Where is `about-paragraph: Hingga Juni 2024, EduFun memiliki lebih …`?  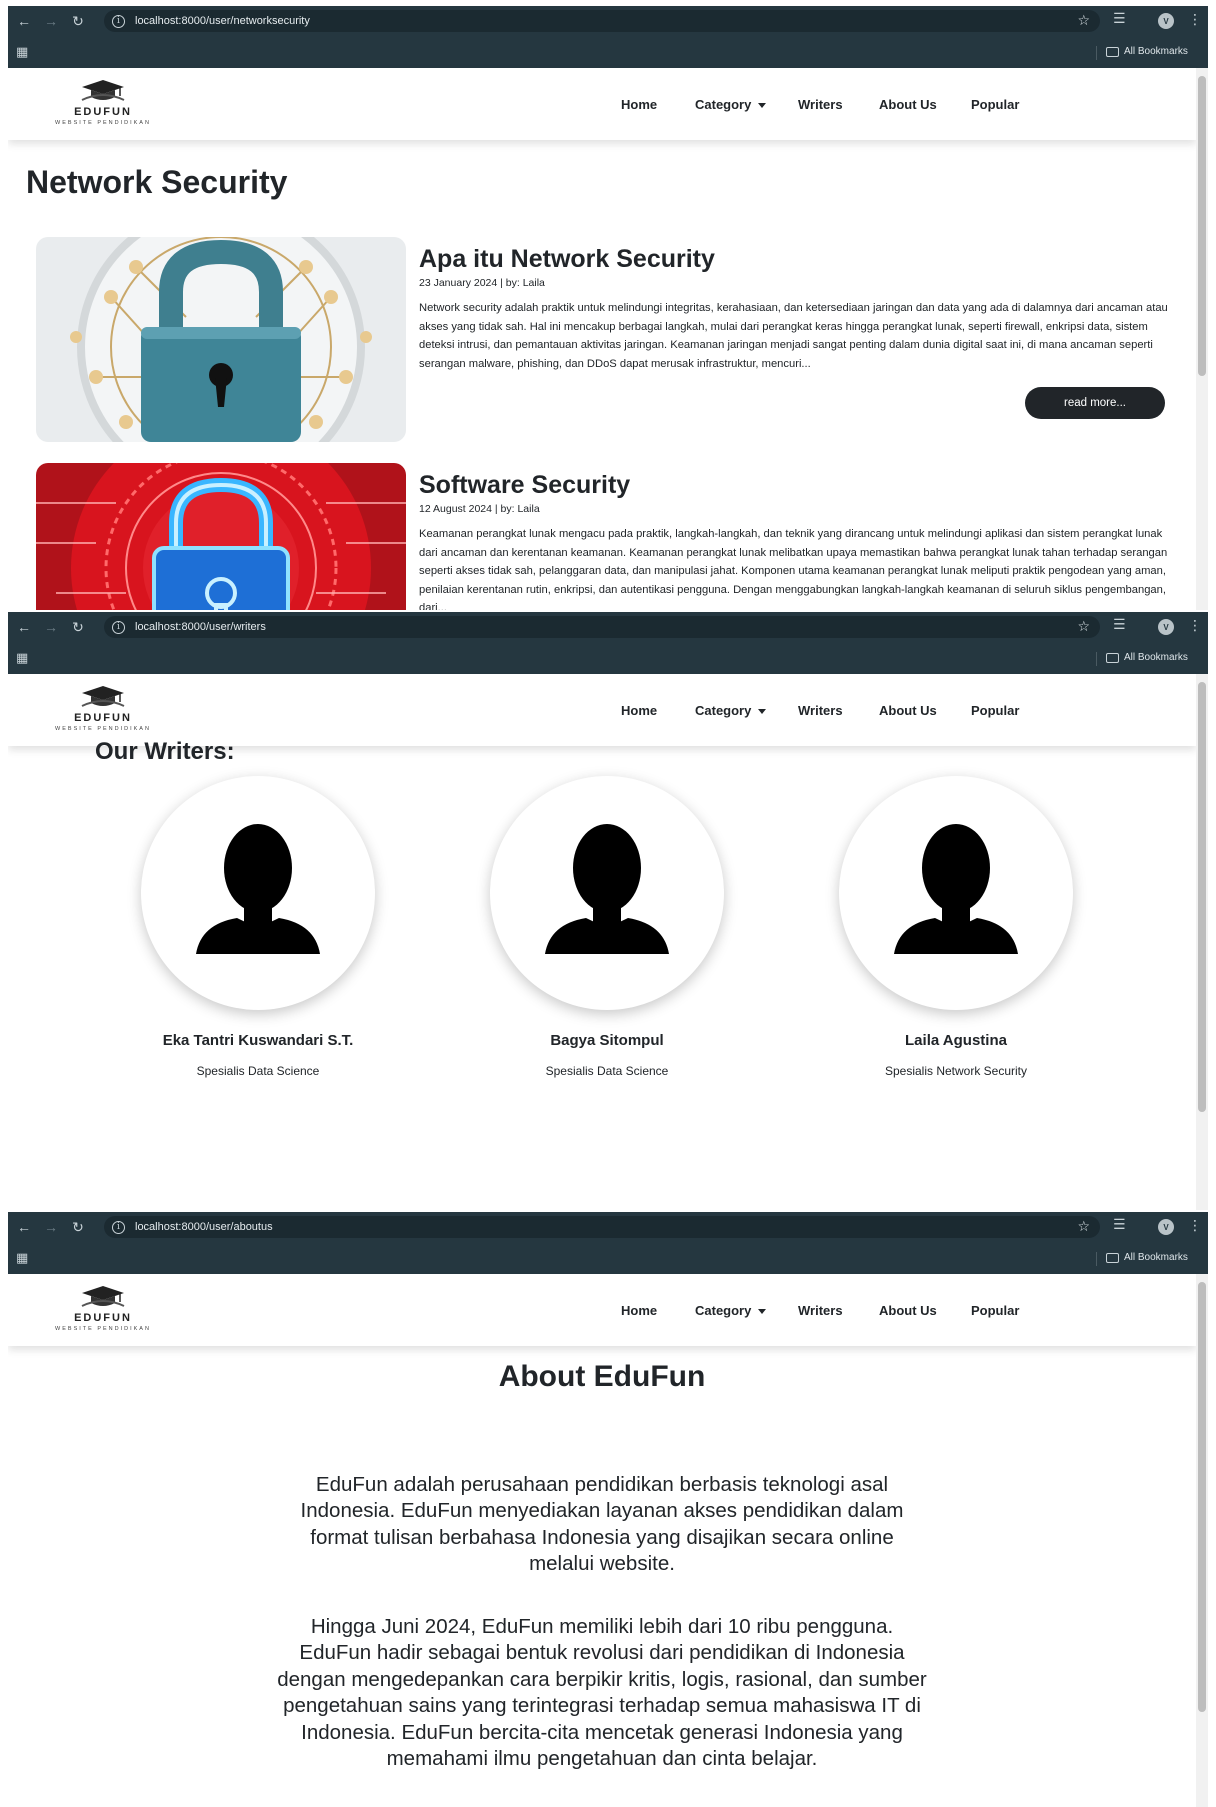
about-paragraph: Hingga Juni 2024, EduFun memiliki lebih … is located at coordinates (602, 1693).